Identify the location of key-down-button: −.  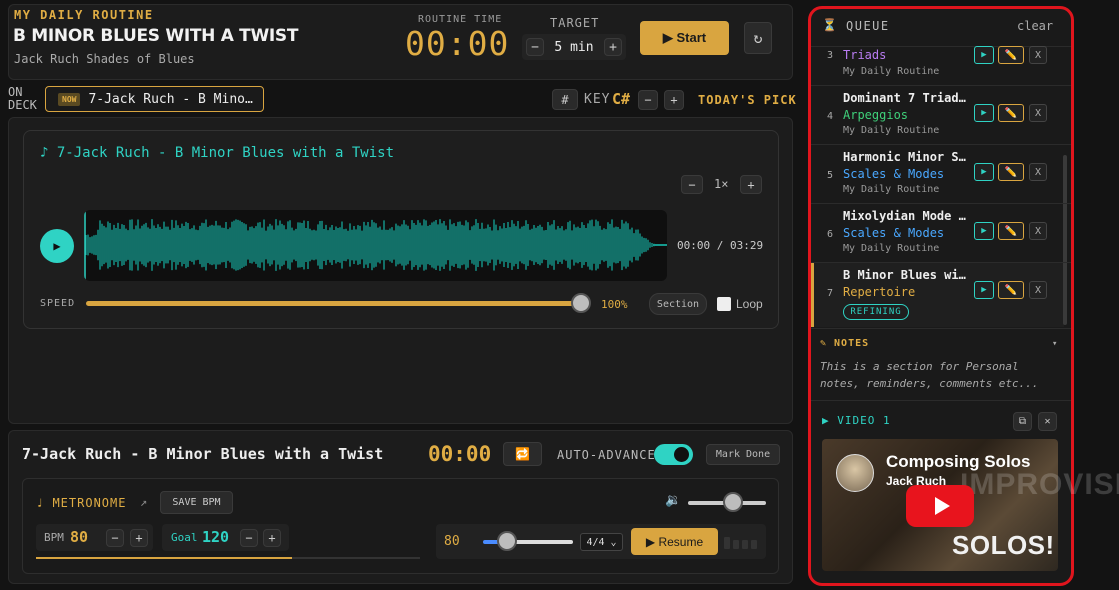
(648, 100).